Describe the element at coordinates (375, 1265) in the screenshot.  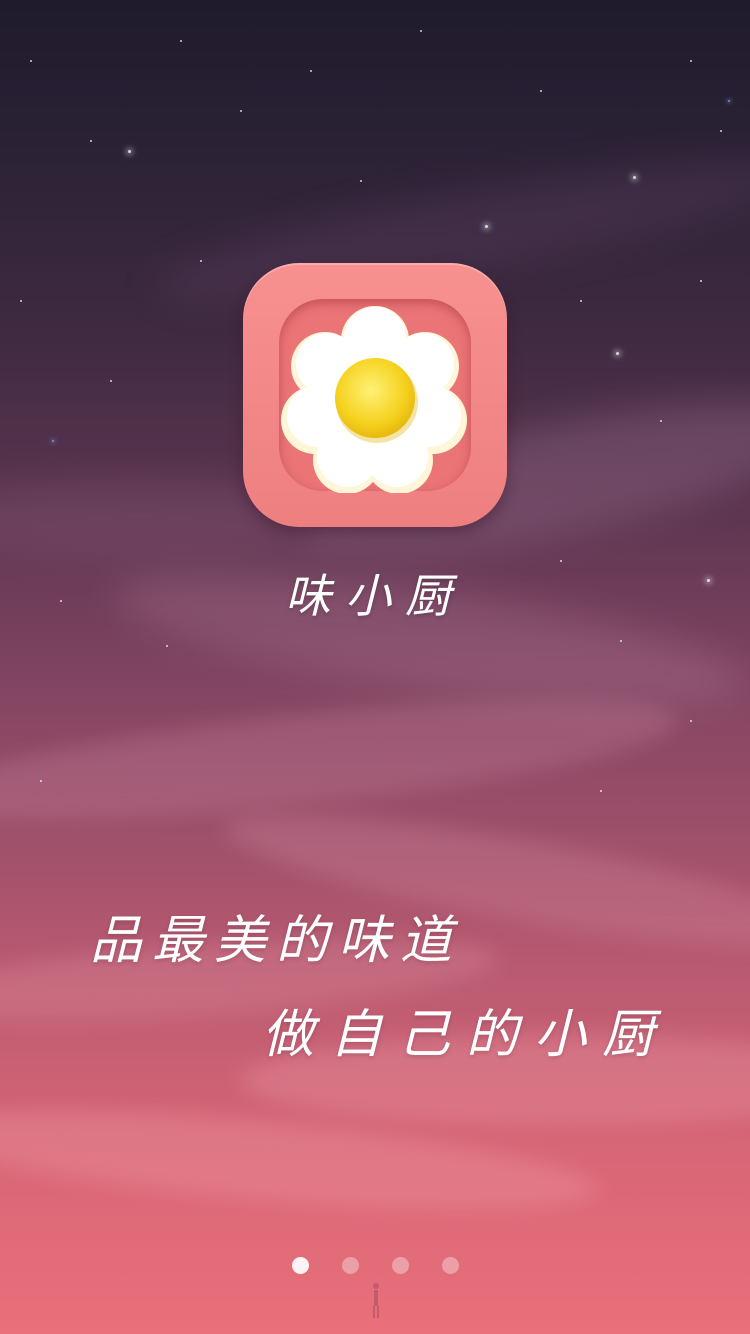
I see `page-indicator` at that location.